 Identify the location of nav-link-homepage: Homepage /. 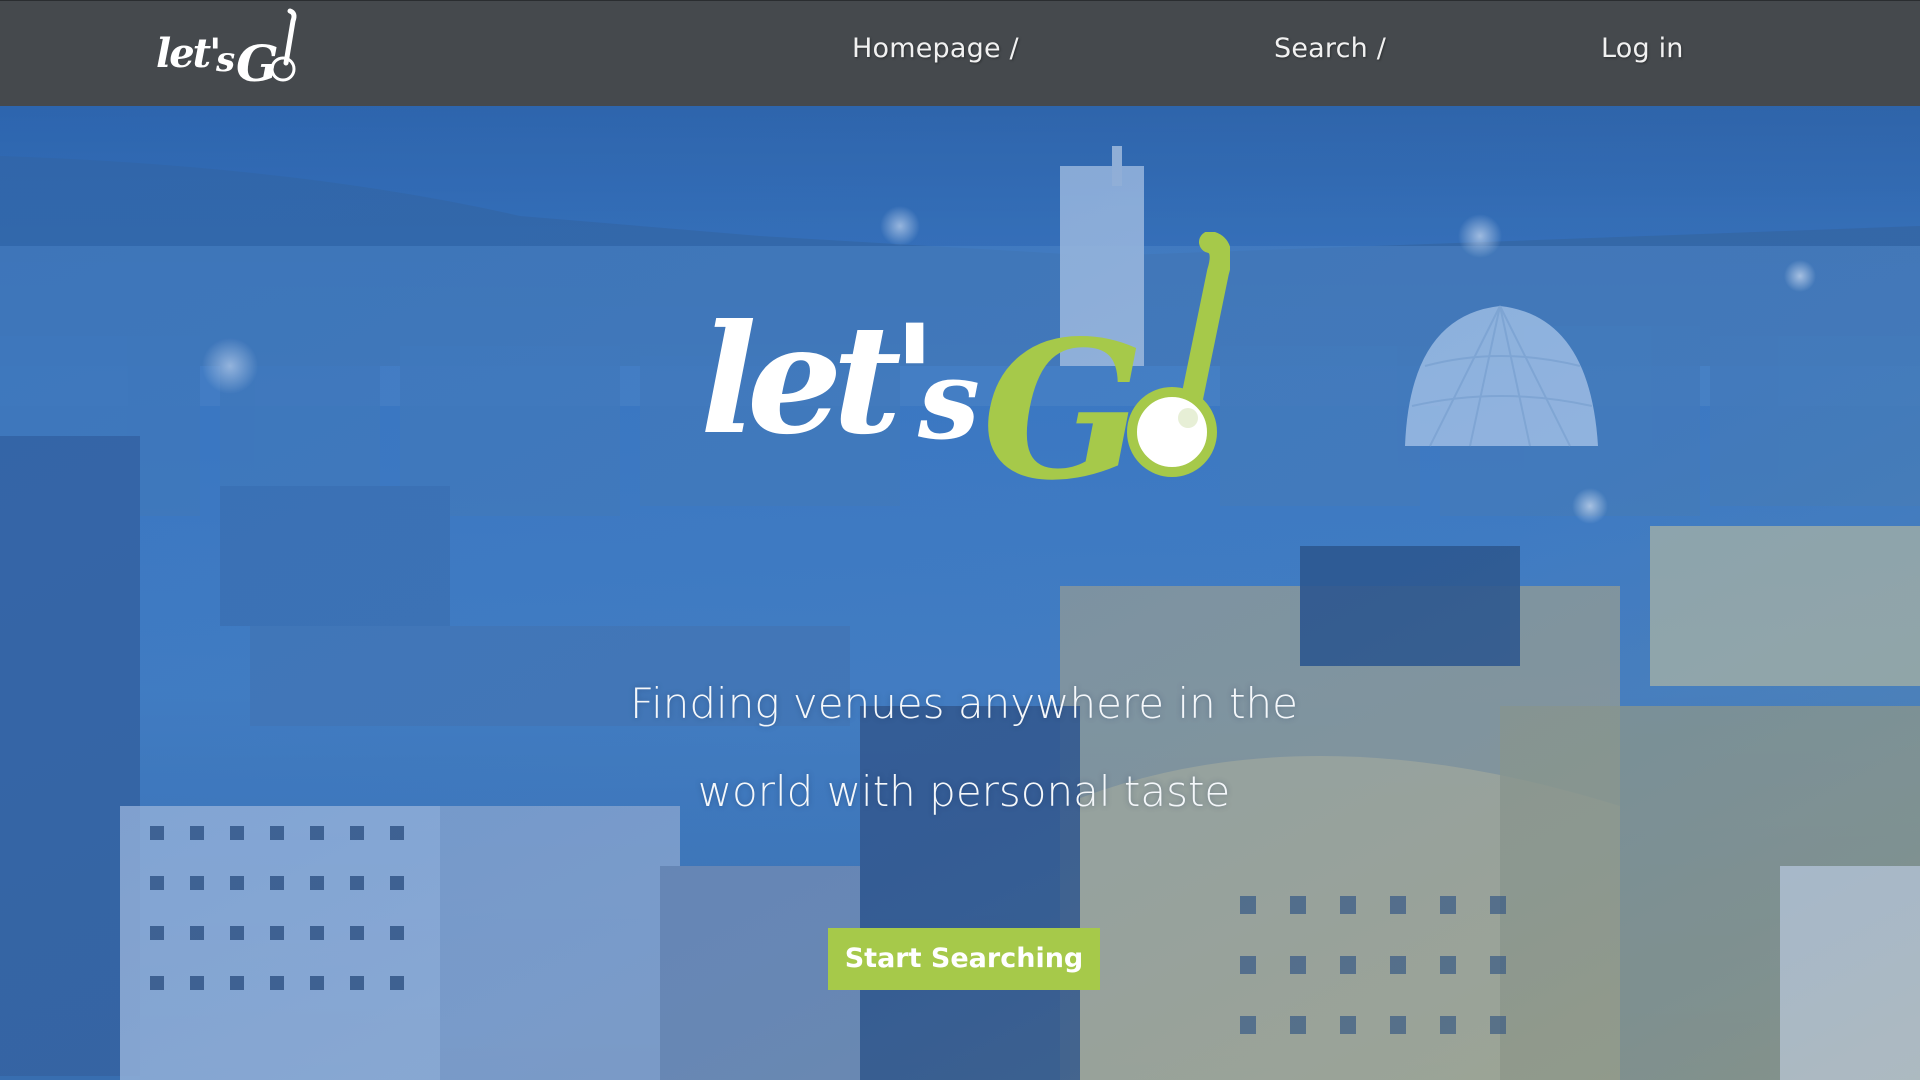
(935, 48).